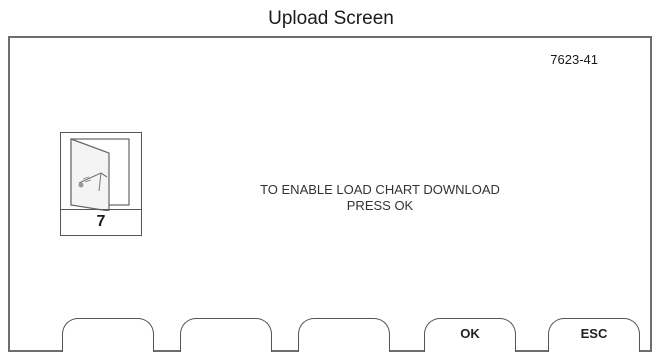 This screenshot has height=356, width=662. Describe the element at coordinates (574, 59) in the screenshot. I see `figure-id: 7623-41` at that location.